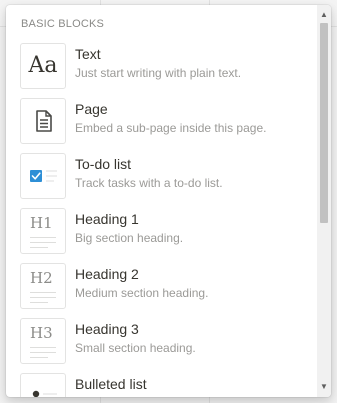 The image size is (337, 403). I want to click on block-item-description: Big section heading., so click(129, 238).